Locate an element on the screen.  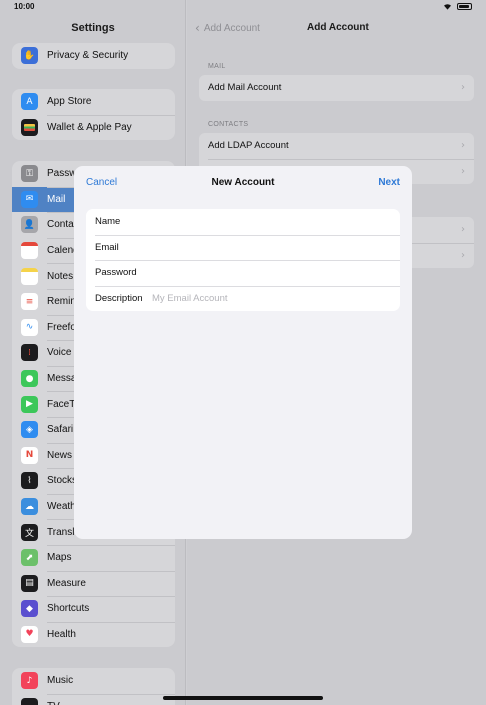
sidebar-item-wallet: Wallet & Apple Pay is located at coordinates (93, 127).